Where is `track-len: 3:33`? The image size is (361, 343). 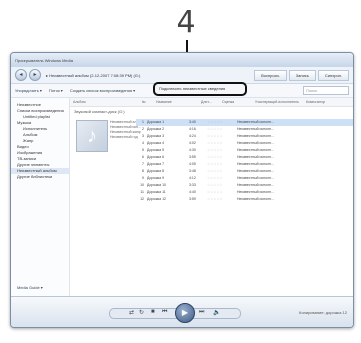
track-len: 3:33 is located at coordinates (192, 185).